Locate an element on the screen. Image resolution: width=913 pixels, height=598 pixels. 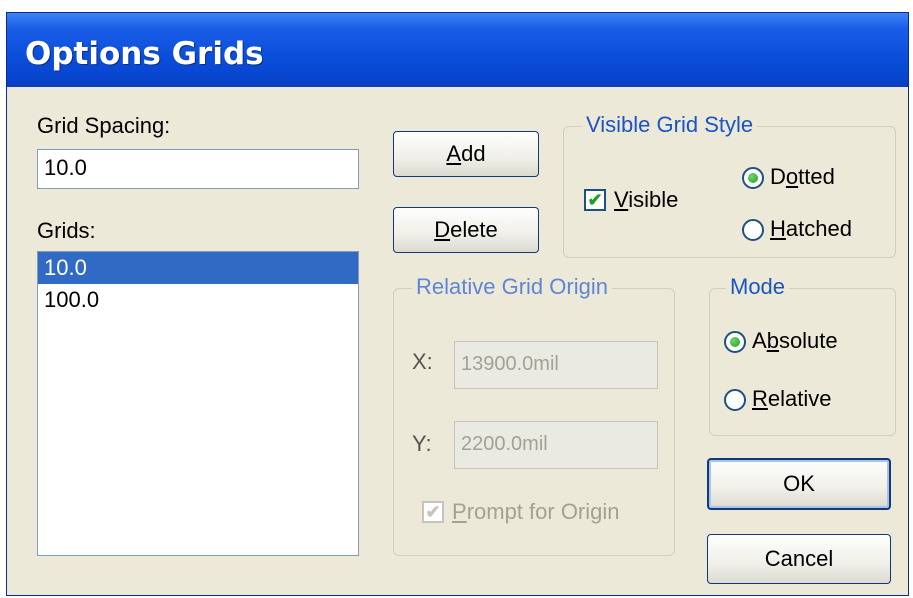
visible-checkbox: ✔ is located at coordinates (595, 200).